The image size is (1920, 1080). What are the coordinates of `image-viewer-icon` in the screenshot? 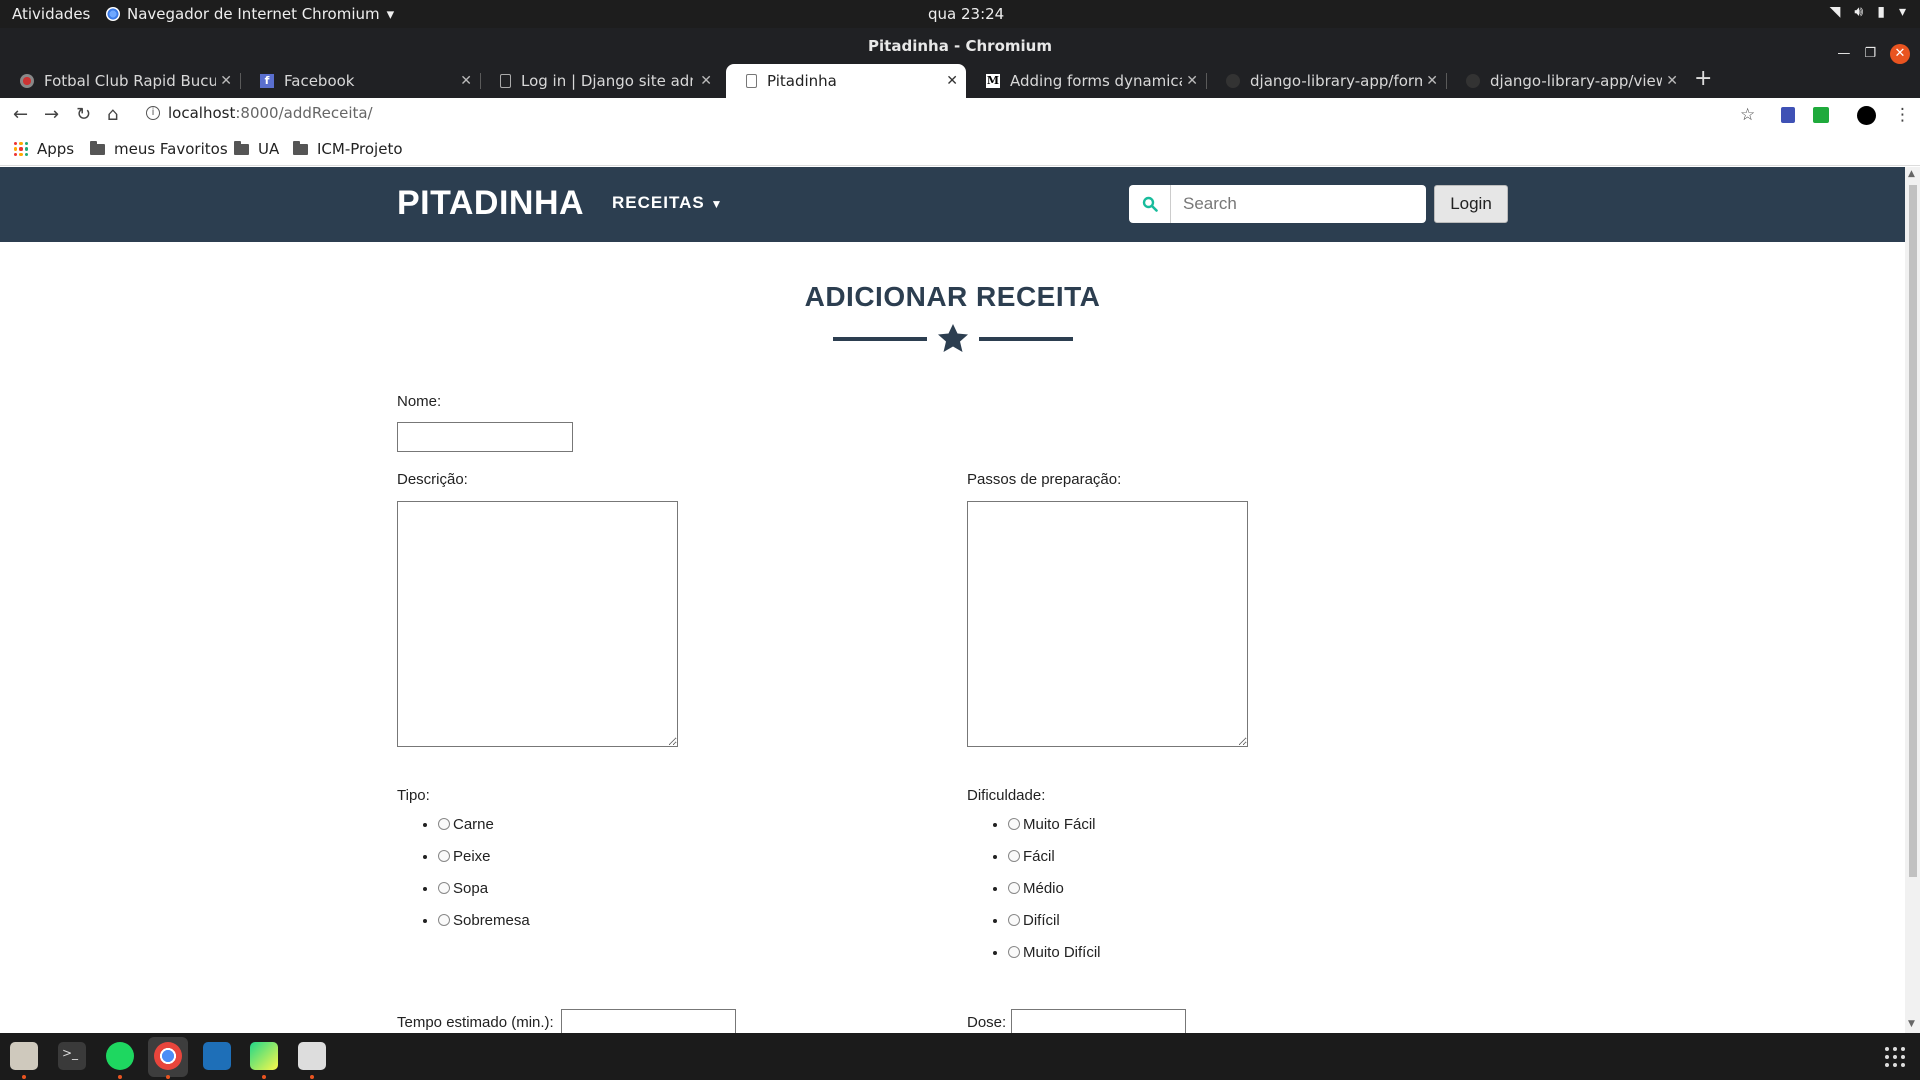 It's located at (312, 1056).